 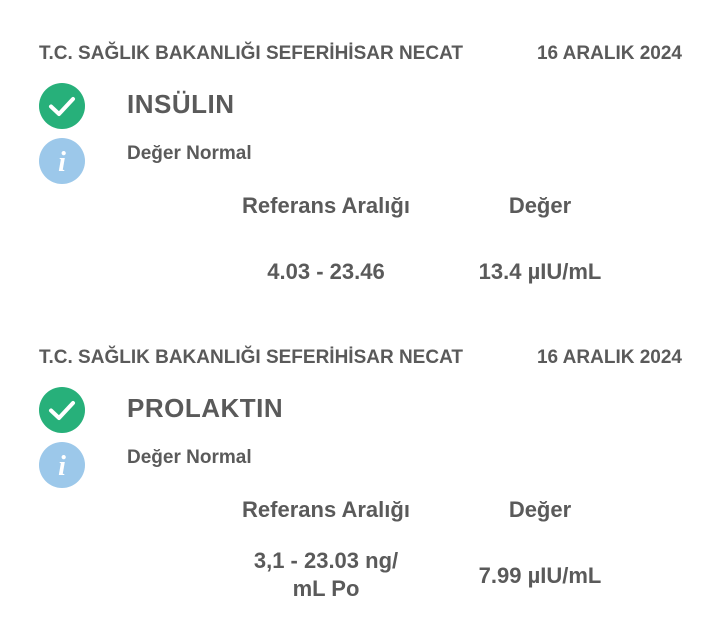 I want to click on reference-range-value: 4.03 - 23.46, so click(x=326, y=271).